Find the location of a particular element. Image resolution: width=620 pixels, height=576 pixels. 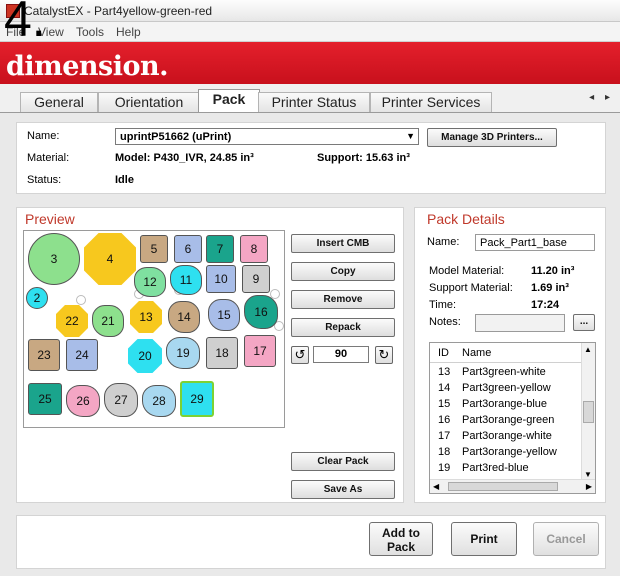

repack-button: Repack is located at coordinates (343, 327).